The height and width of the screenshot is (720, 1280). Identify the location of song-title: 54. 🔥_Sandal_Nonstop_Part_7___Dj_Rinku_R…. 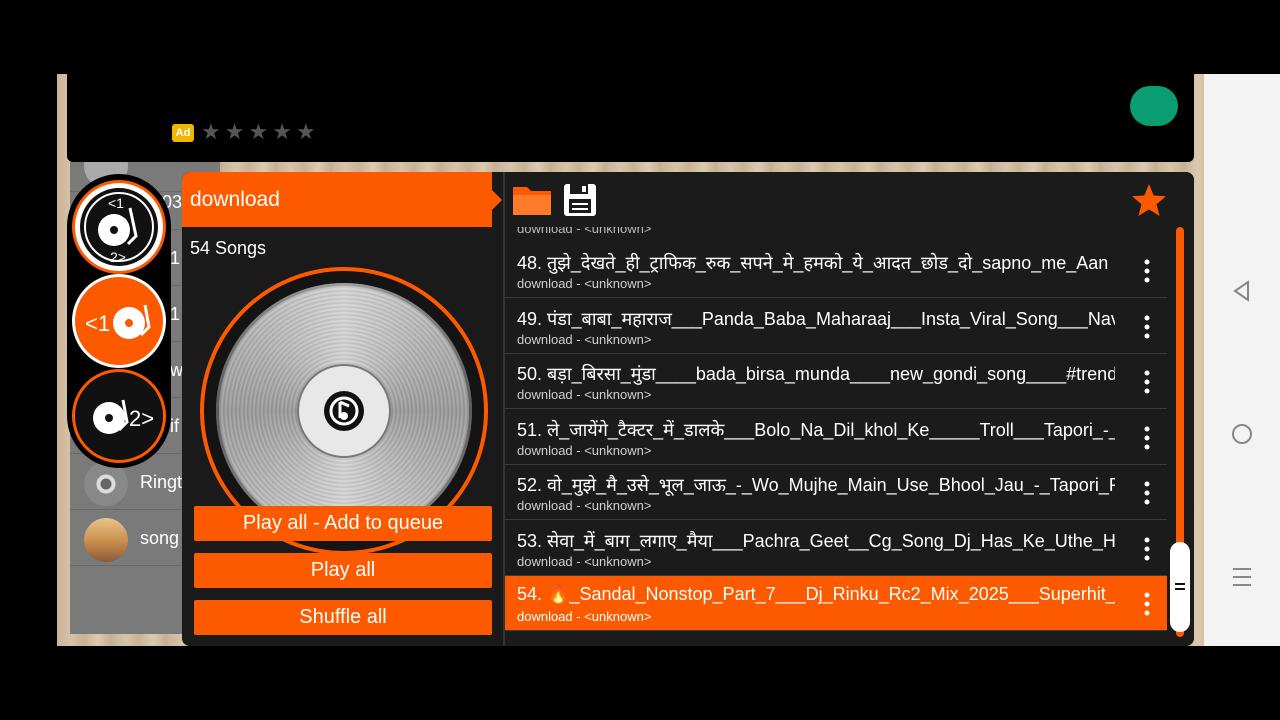
(816, 594).